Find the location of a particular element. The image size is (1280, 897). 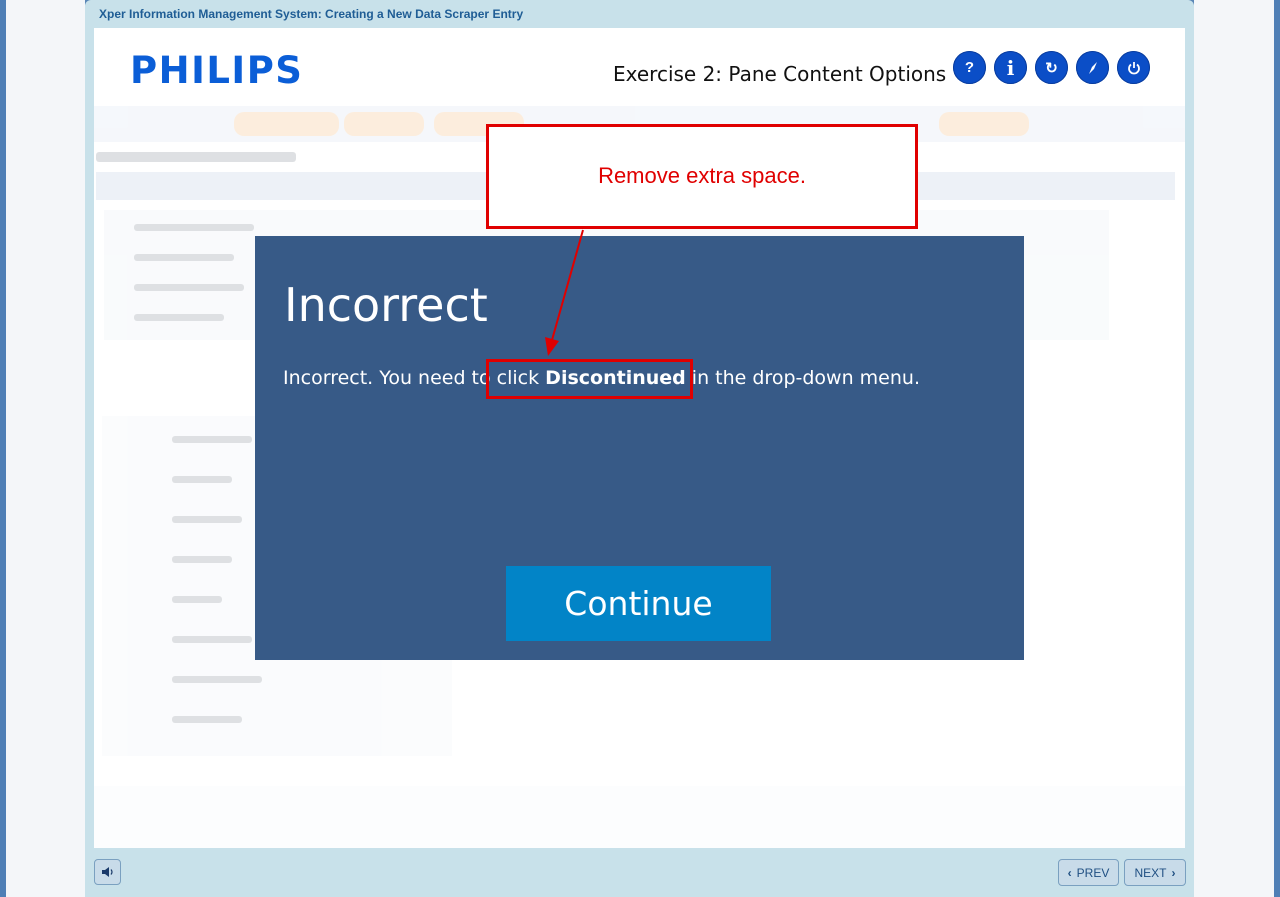

toolbar-icons: ? i ↻ is located at coordinates (1051, 67).